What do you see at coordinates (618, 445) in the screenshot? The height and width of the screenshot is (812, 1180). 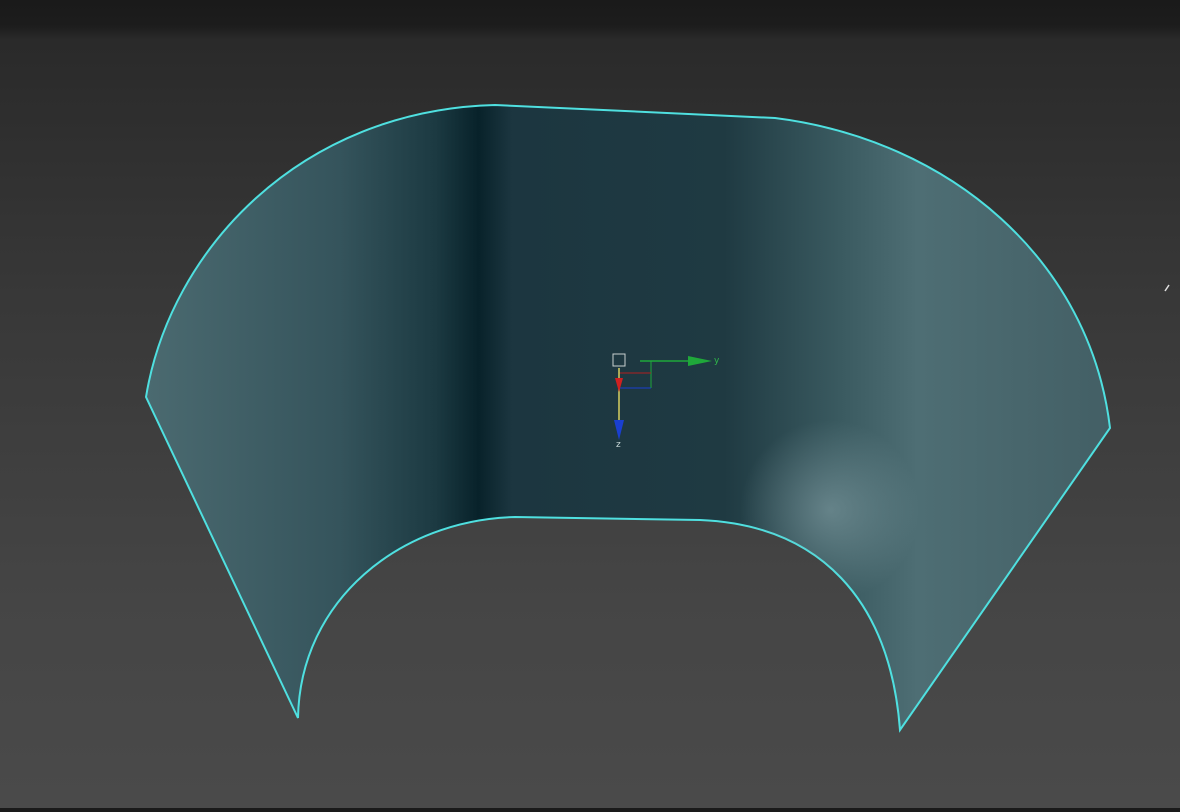 I see `z-axis-label: z` at bounding box center [618, 445].